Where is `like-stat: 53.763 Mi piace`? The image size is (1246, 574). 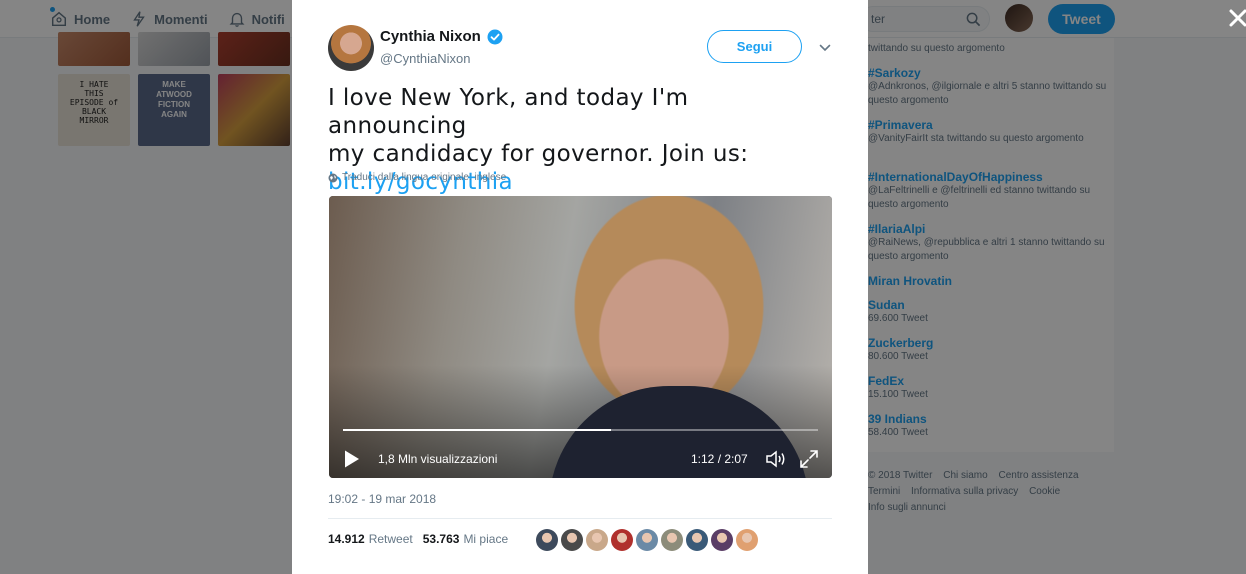 like-stat: 53.763 Mi piace is located at coordinates (465, 539).